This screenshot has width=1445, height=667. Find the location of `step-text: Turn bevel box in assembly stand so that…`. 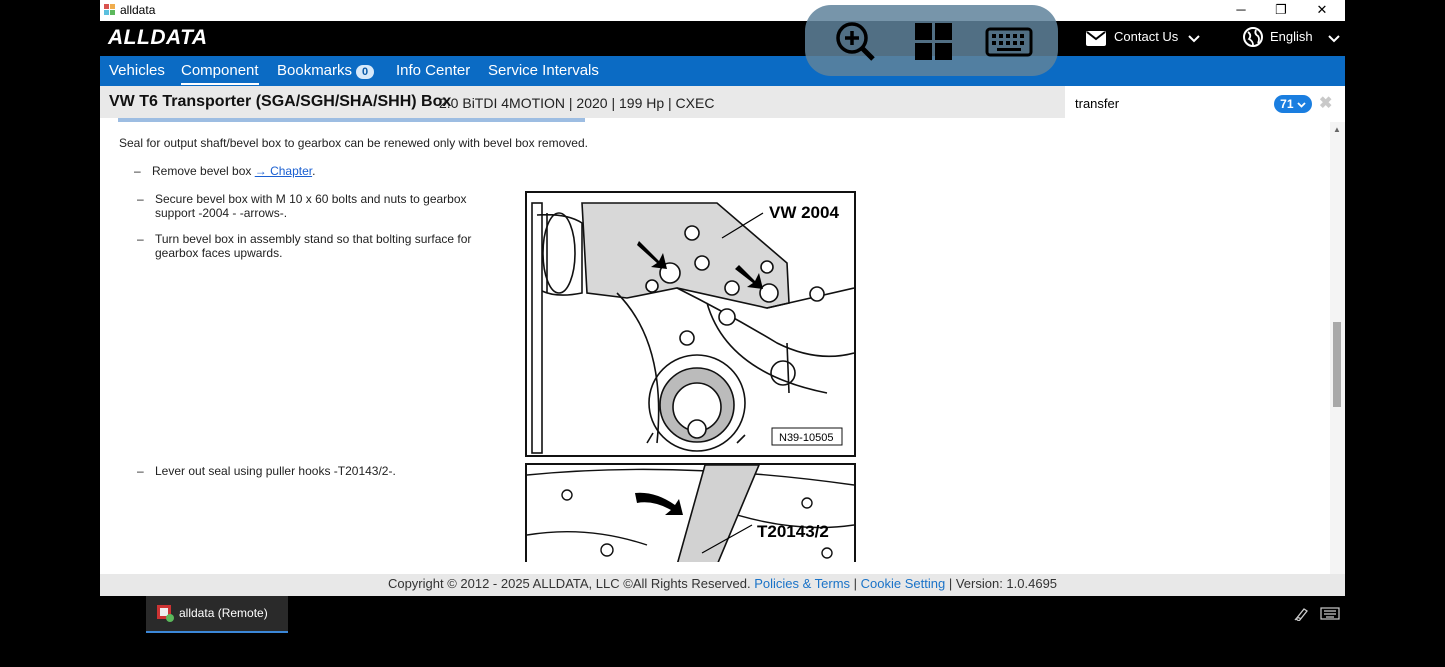

step-text: Turn bevel box in assembly stand so that… is located at coordinates (313, 246).